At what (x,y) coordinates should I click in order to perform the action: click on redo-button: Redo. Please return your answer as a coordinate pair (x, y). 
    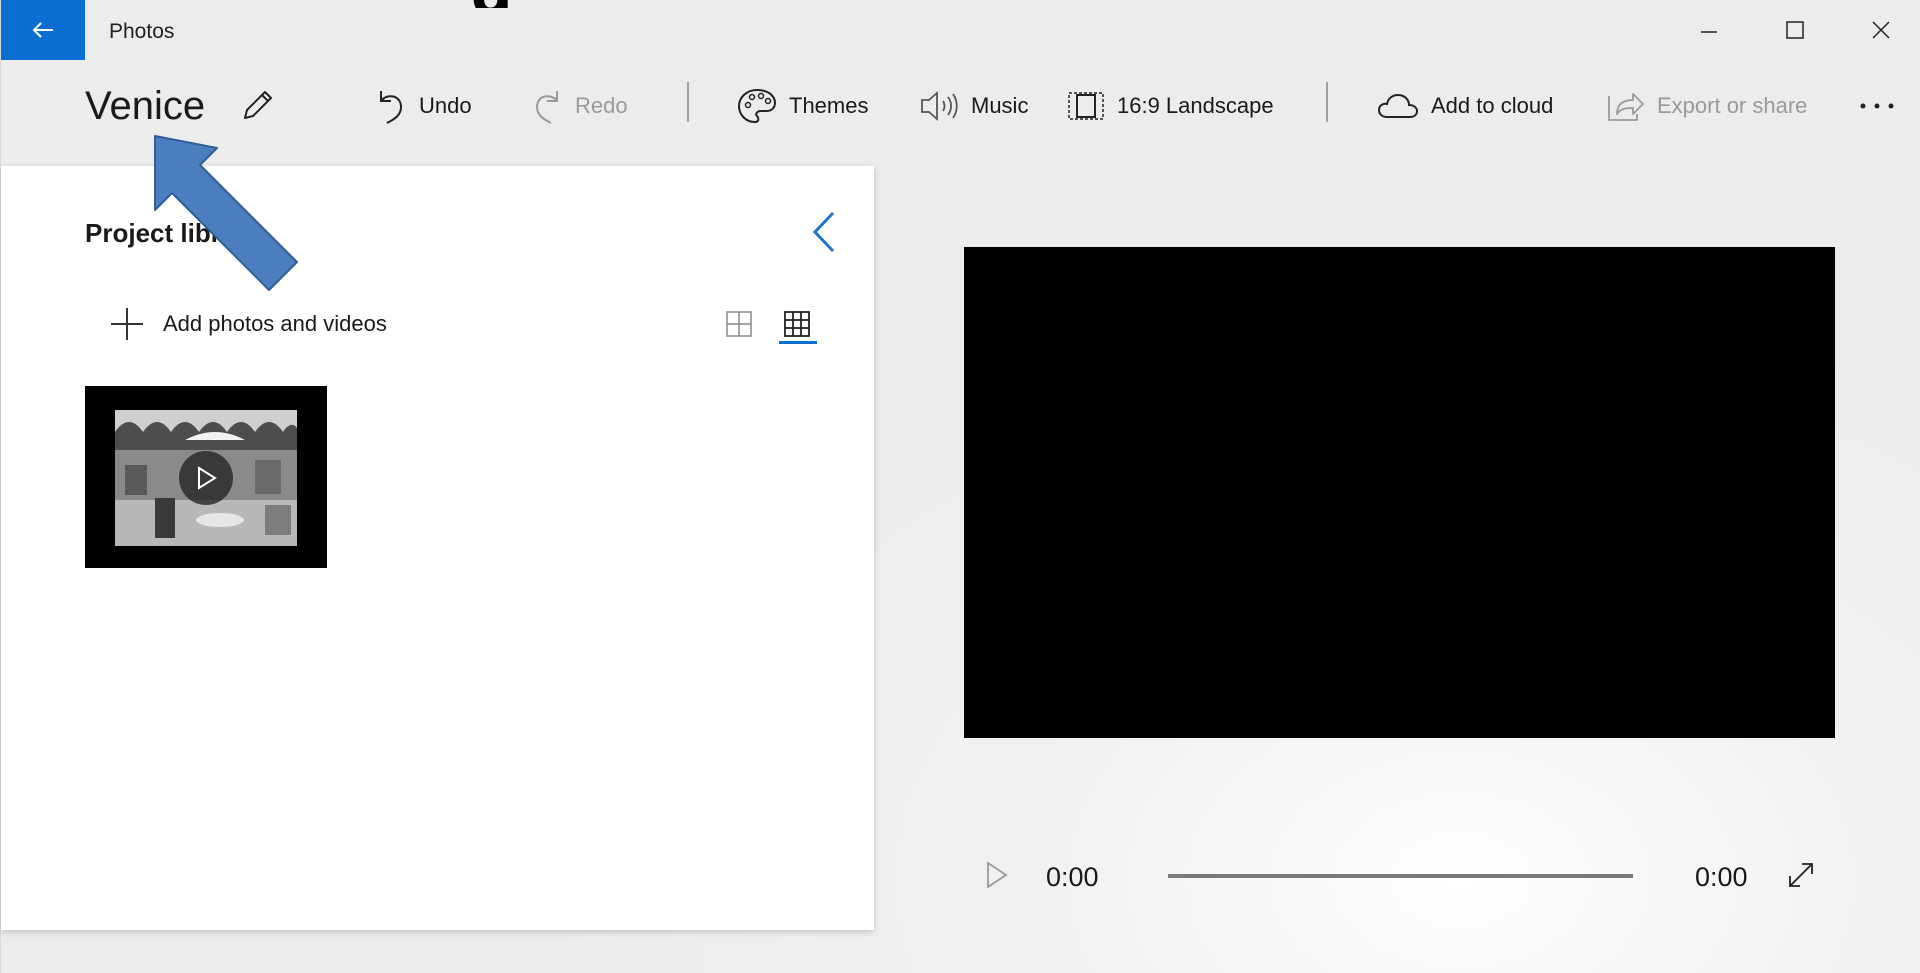
    Looking at the image, I should click on (579, 106).